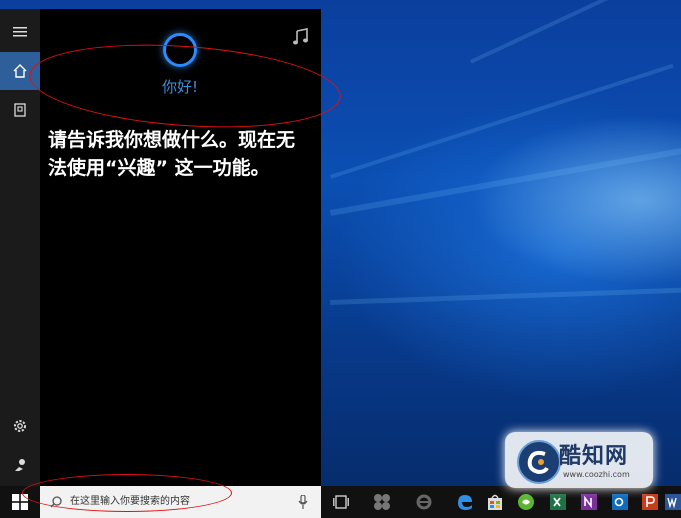 Image resolution: width=681 pixels, height=518 pixels. I want to click on task-view-icon, so click(341, 502).